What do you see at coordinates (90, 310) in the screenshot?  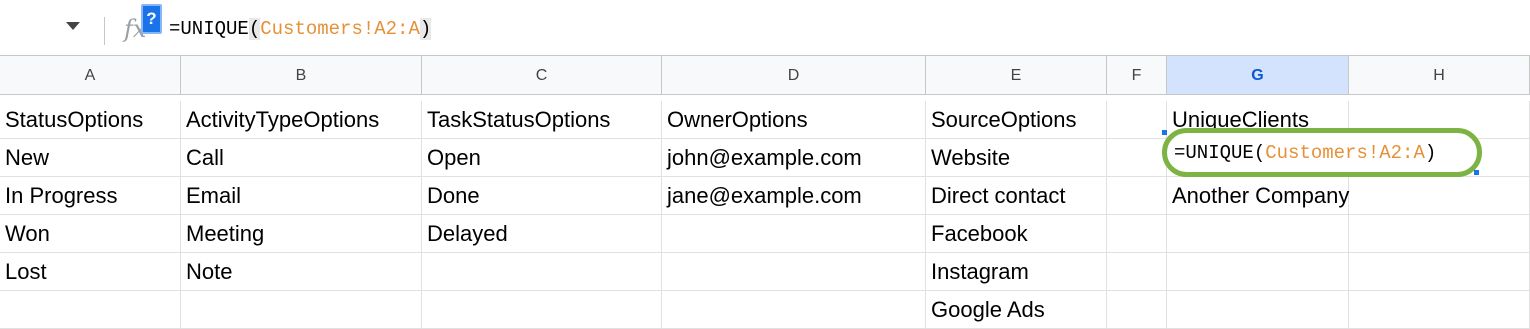 I see `cell-a6` at bounding box center [90, 310].